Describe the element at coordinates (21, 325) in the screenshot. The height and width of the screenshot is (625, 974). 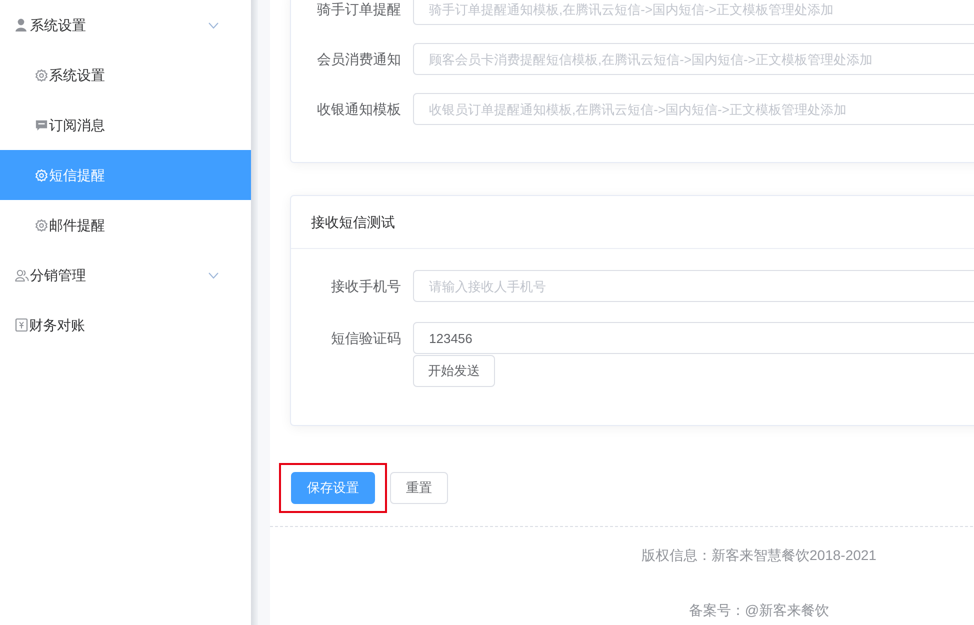
I see `ledger-icon` at that location.